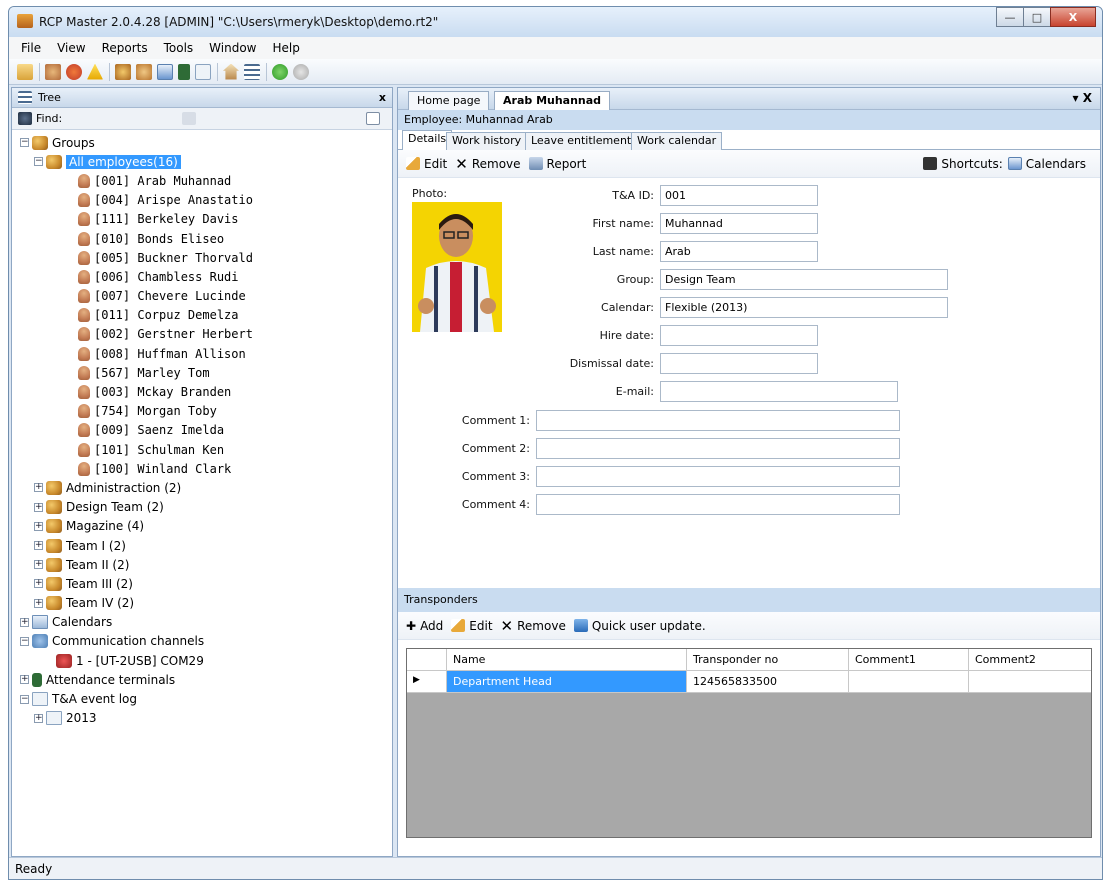 The image size is (1109, 883). What do you see at coordinates (202, 660) in the screenshot?
I see `tree-node-channel: 1 - [UT-2USB] COM29` at bounding box center [202, 660].